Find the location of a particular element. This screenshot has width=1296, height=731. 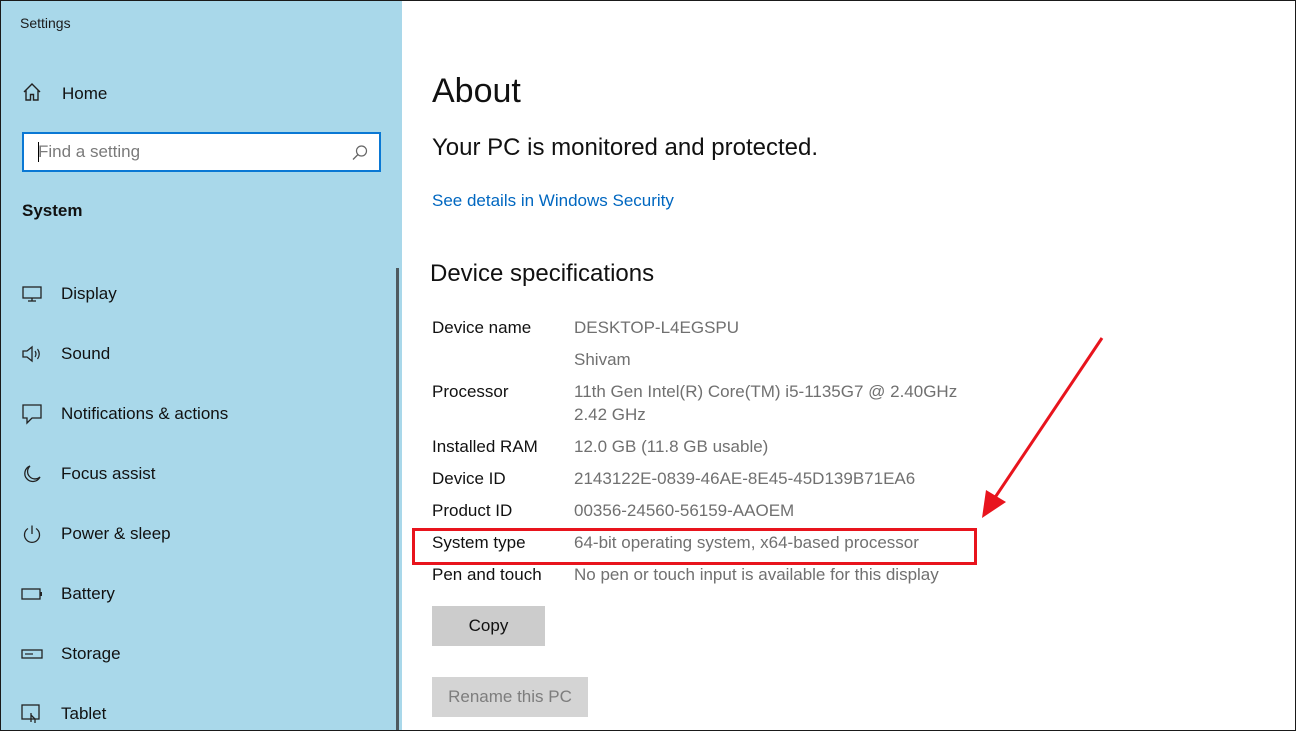

copy-button: Copy is located at coordinates (488, 626).